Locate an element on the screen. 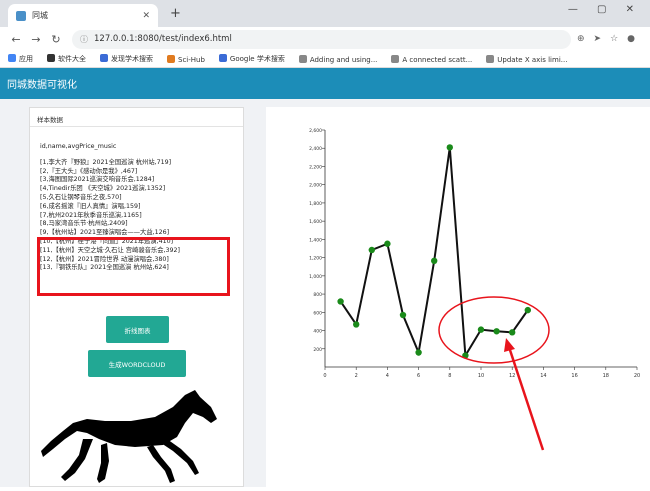  wordcloud-button: 生成WORDCLOUD is located at coordinates (137, 363).